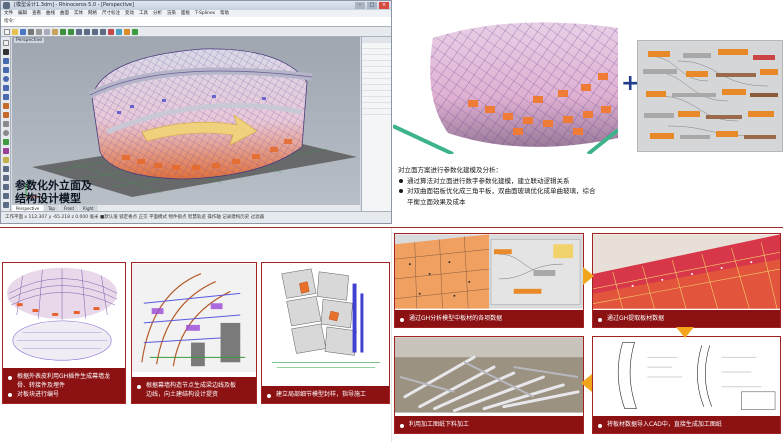  Describe the element at coordinates (6, 52) in the screenshot. I see `point-icon` at that location.